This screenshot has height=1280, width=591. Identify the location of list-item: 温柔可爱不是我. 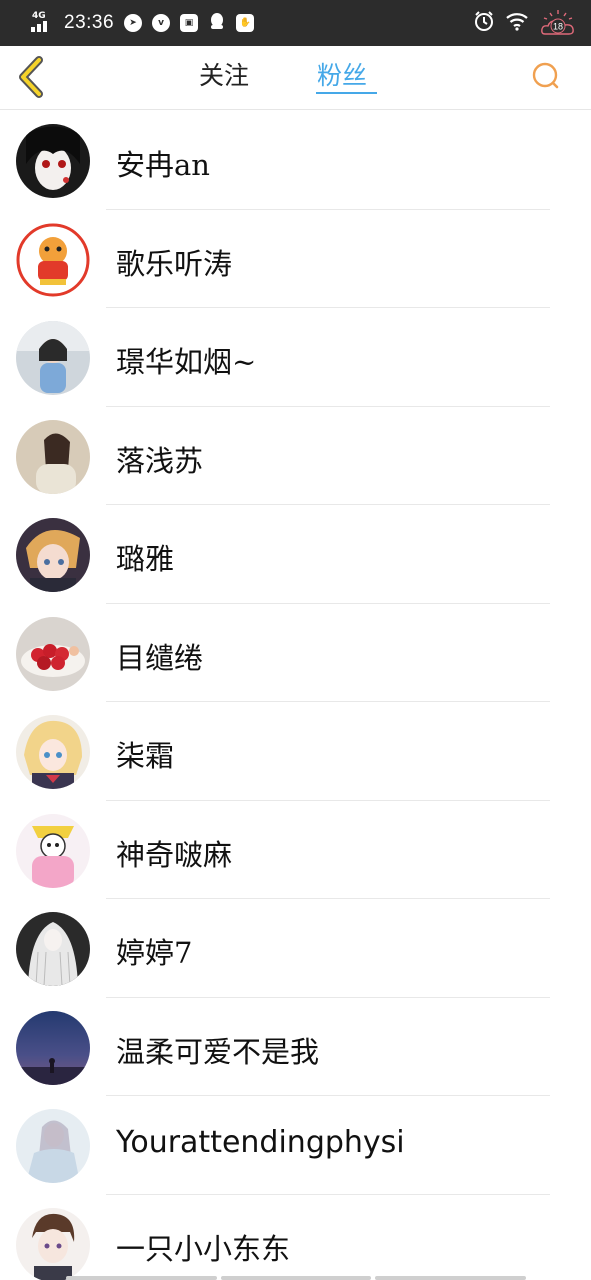
(295, 1047).